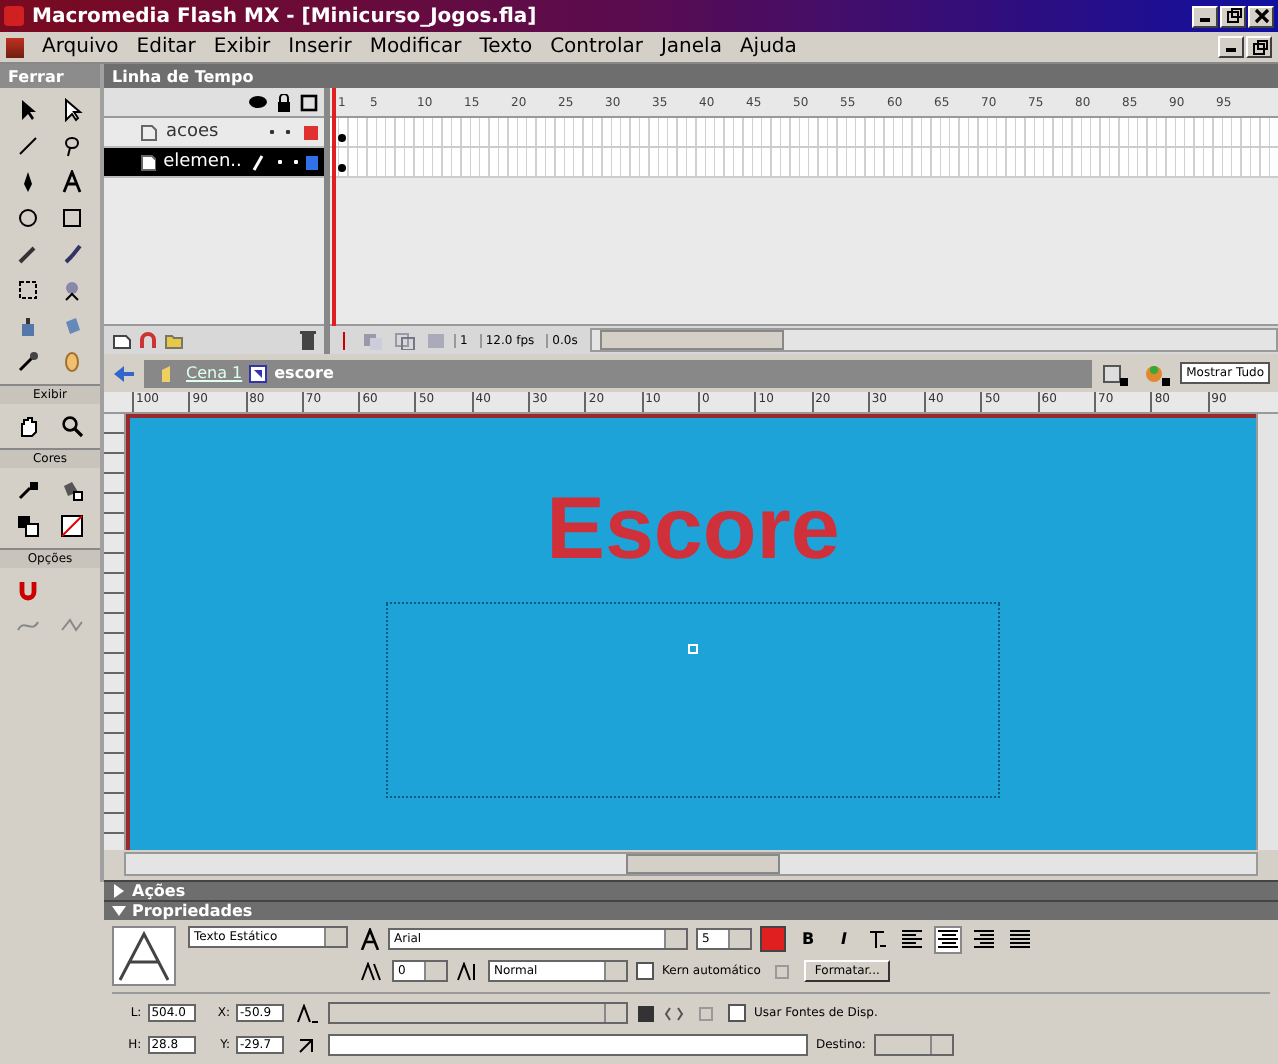  I want to click on baseline-icon, so click(468, 971).